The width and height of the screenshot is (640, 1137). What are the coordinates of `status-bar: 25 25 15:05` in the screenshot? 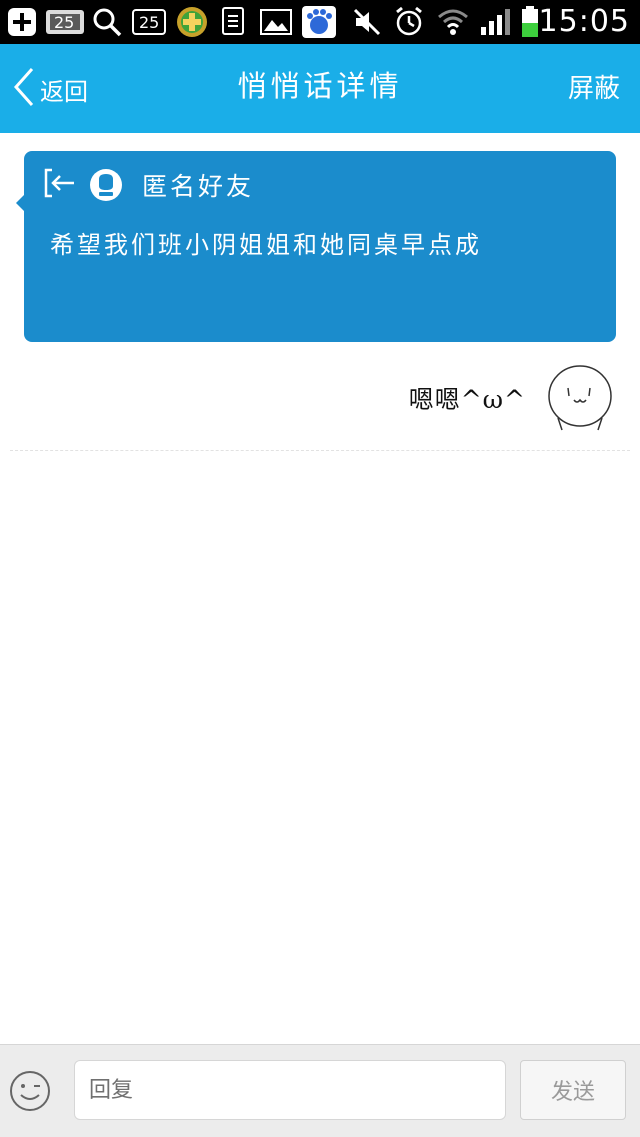 It's located at (320, 22).